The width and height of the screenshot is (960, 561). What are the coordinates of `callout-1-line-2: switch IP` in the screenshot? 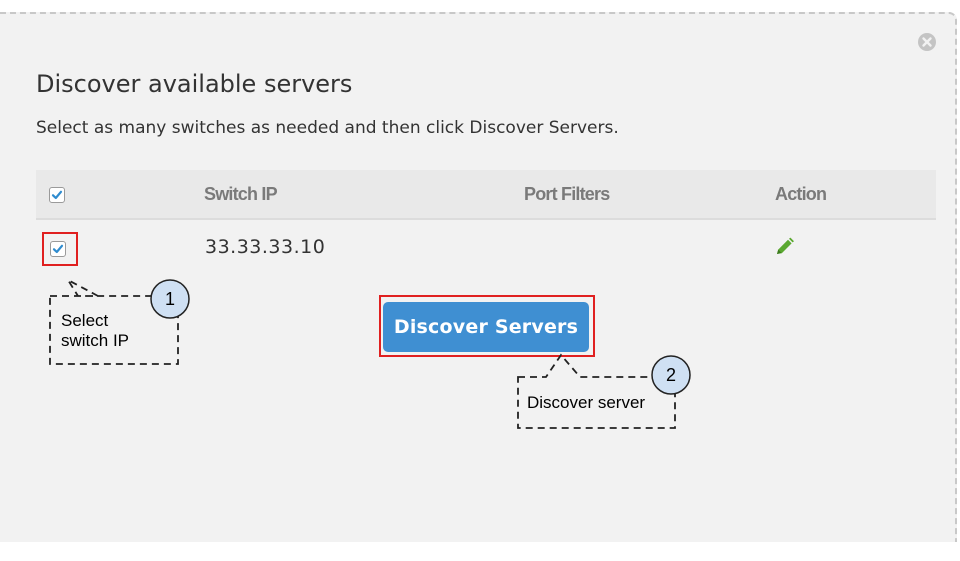 It's located at (95, 340).